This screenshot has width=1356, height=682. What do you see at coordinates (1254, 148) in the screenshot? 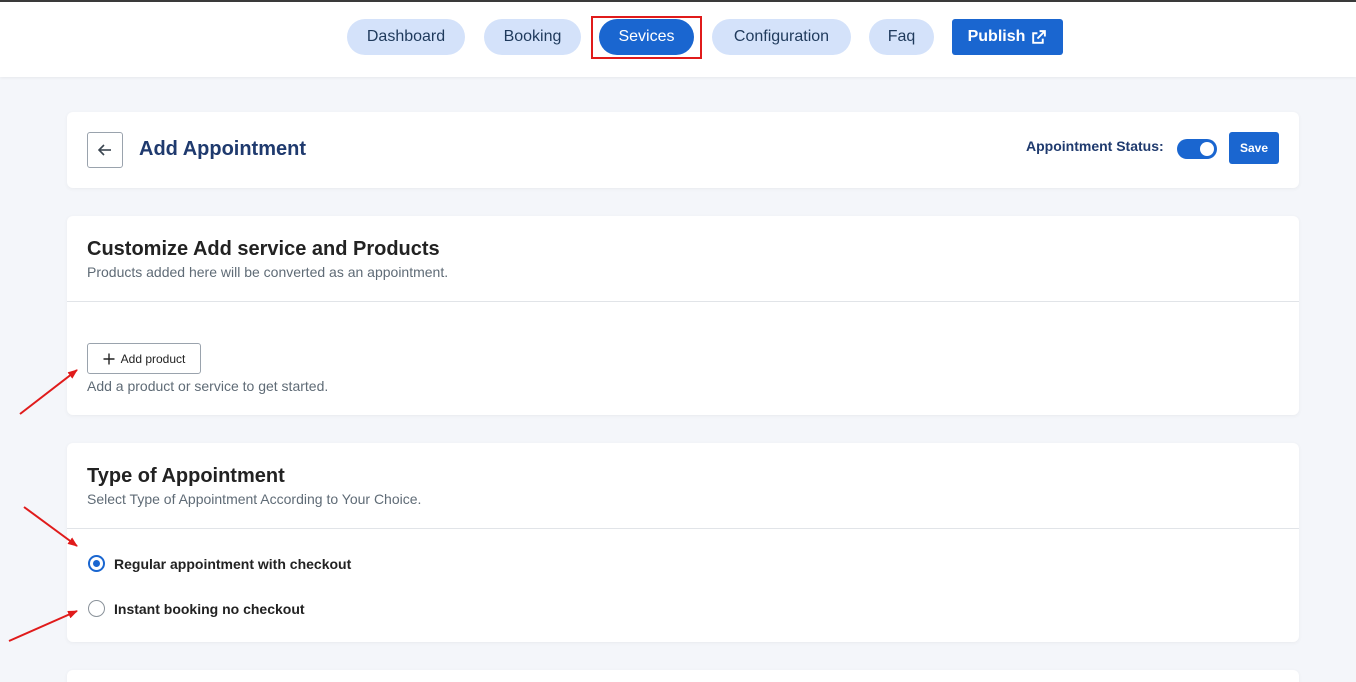
I see `save-button: Save` at bounding box center [1254, 148].